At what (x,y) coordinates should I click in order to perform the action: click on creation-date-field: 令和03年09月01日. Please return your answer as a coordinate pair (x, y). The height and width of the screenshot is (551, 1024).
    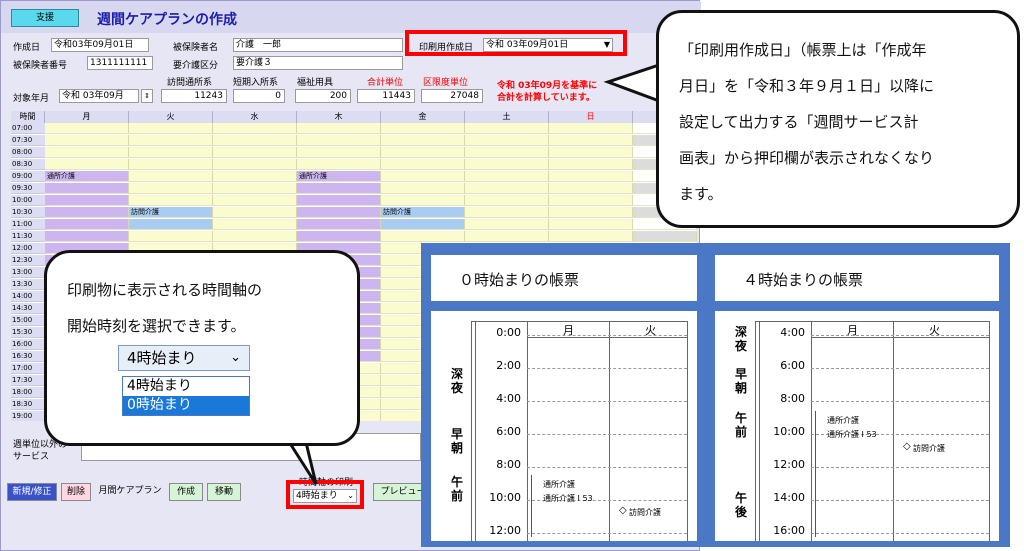
    Looking at the image, I should click on (100, 45).